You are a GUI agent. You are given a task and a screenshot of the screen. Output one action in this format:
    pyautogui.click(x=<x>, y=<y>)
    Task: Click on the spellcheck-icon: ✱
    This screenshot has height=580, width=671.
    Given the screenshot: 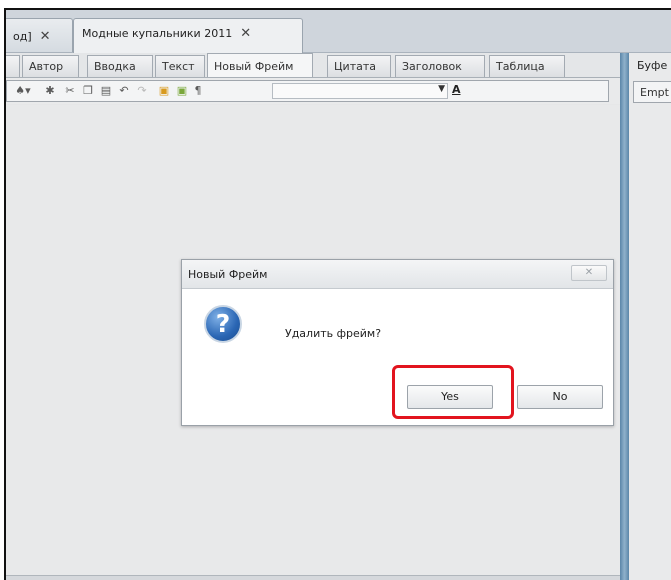 What is the action you would take?
    pyautogui.click(x=50, y=91)
    